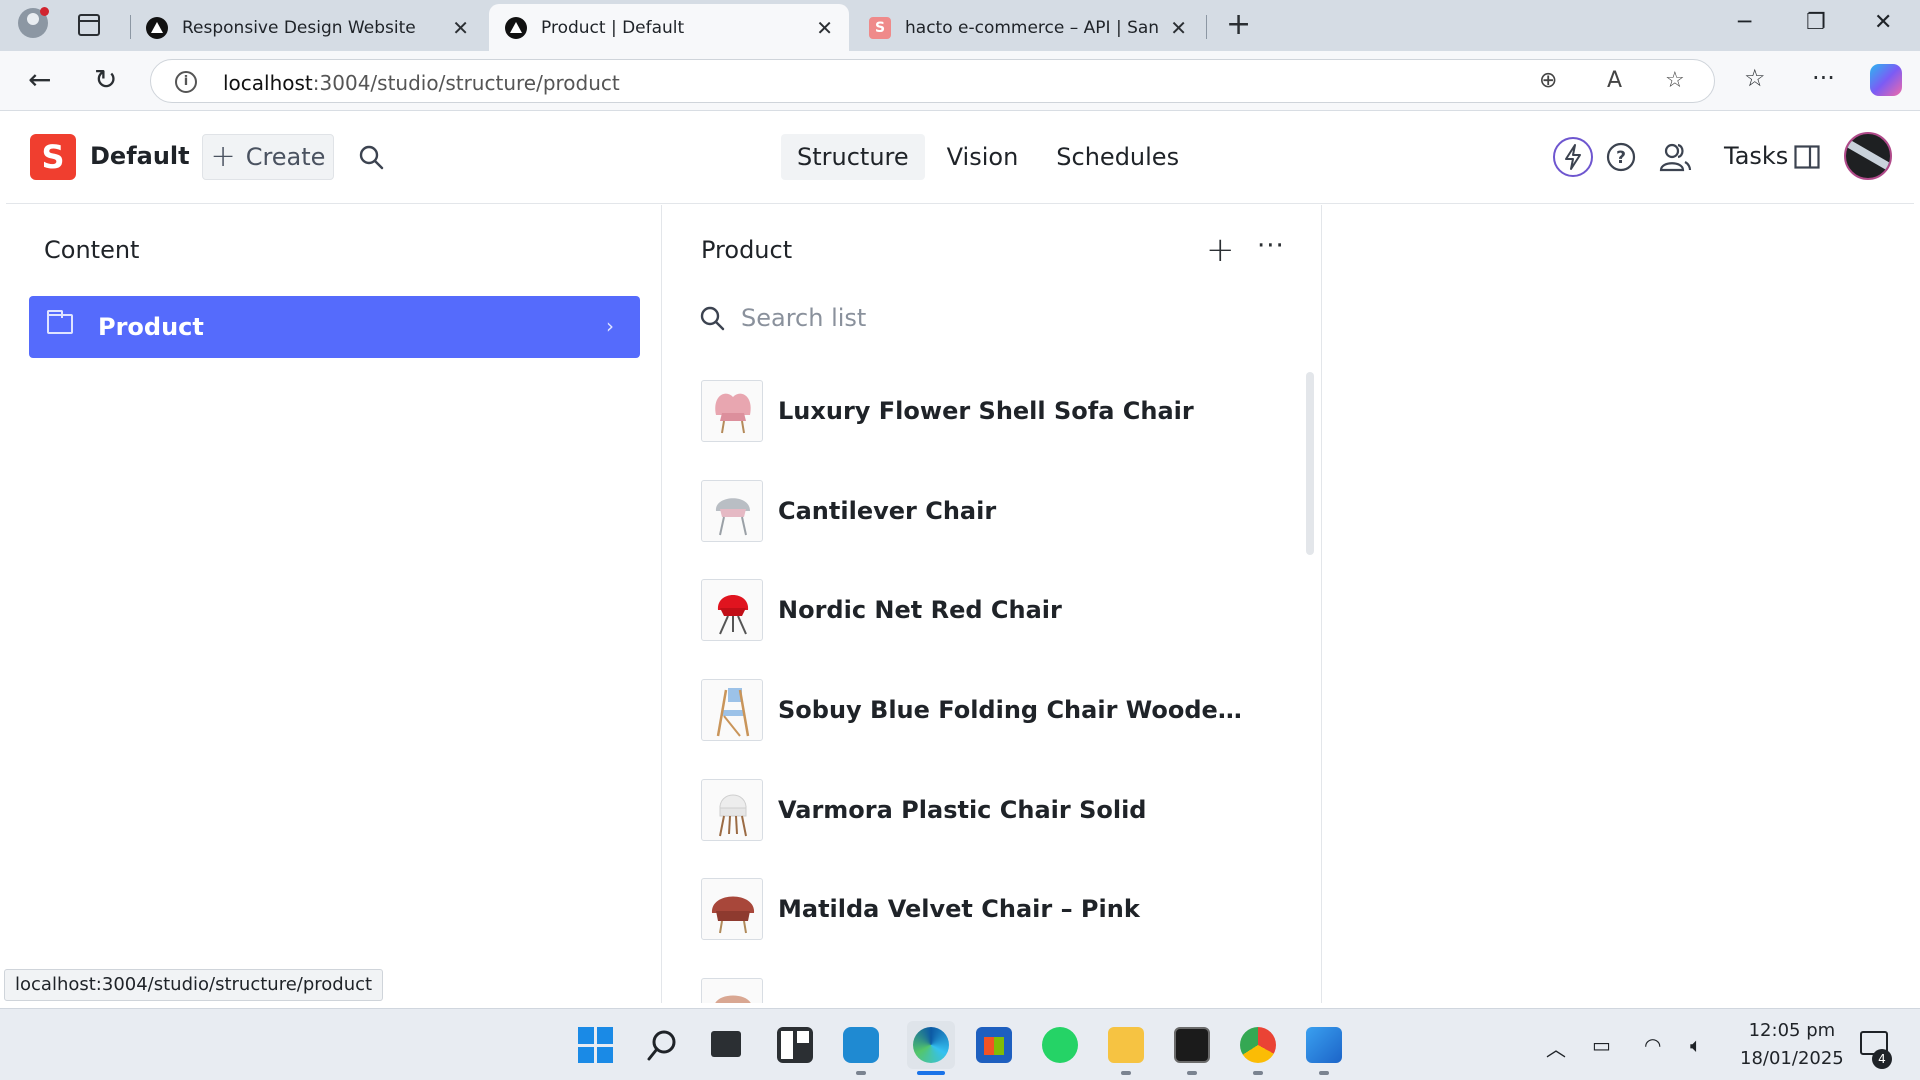 Image resolution: width=1920 pixels, height=1080 pixels. Describe the element at coordinates (1220, 250) in the screenshot. I see `create-document-plus-icon: +` at that location.